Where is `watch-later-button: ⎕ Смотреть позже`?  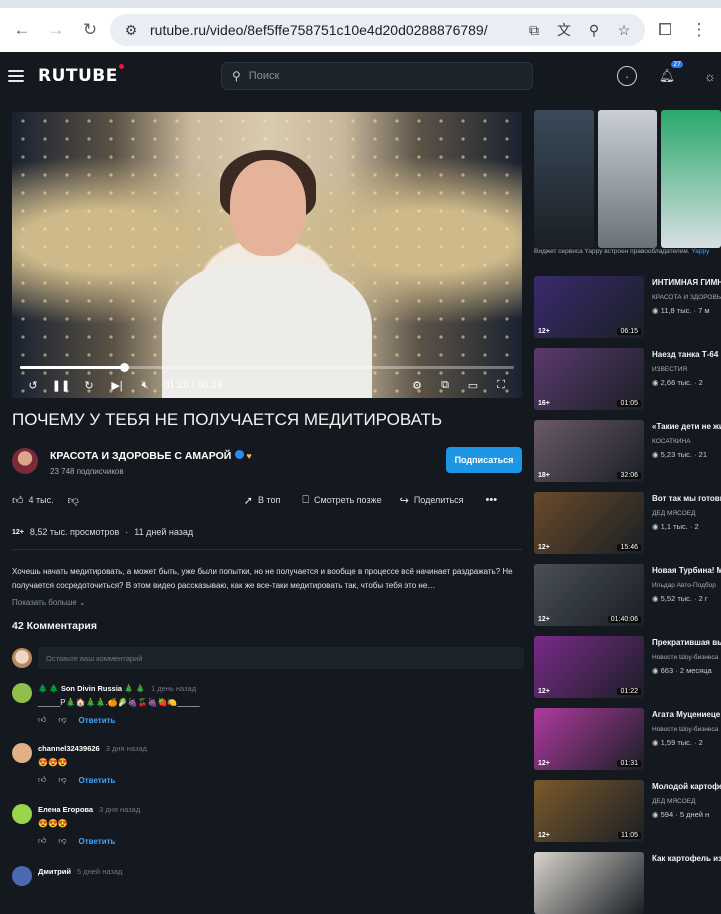
watch-later-button: ⎕ Смотреть позже is located at coordinates (341, 500).